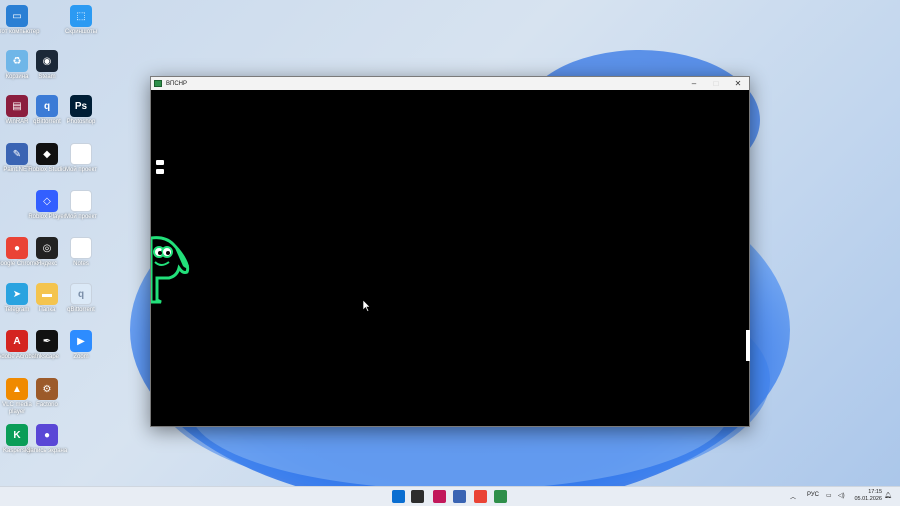  What do you see at coordinates (500, 496) in the screenshot?
I see `game-window-button` at bounding box center [500, 496].